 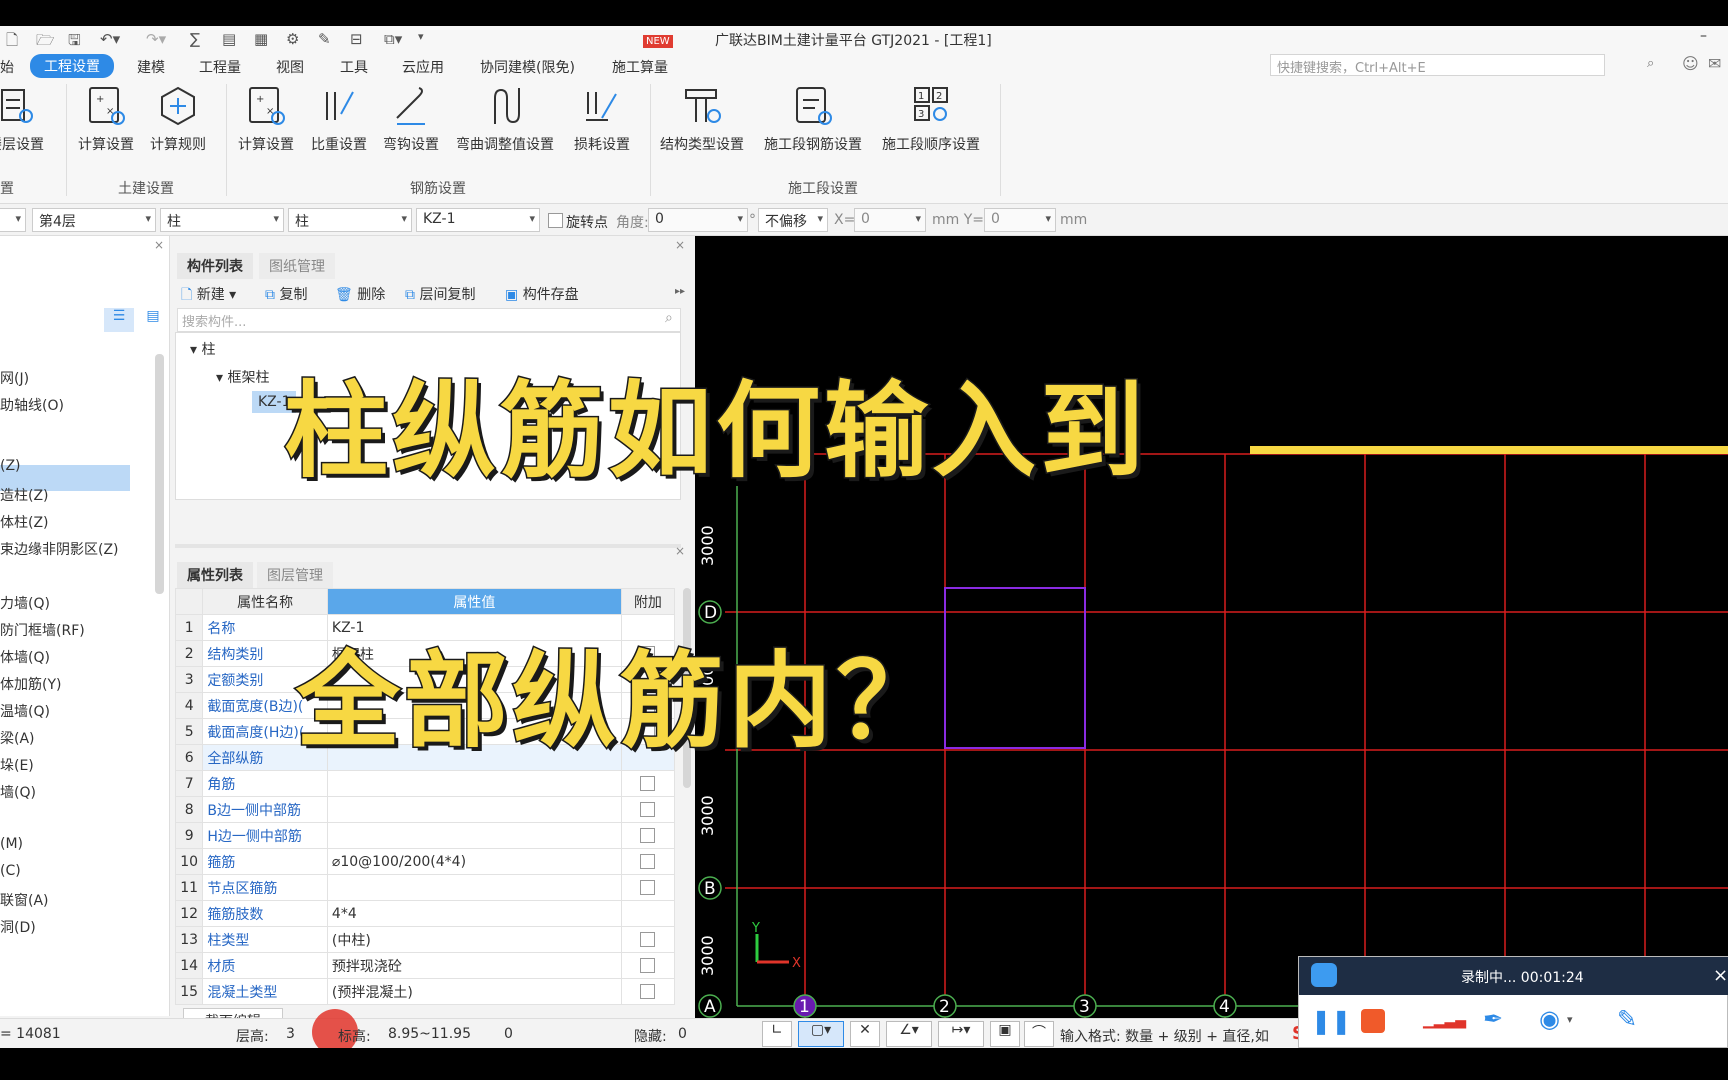 I want to click on floor-copy-button: ⧉ 层间复制, so click(x=440, y=294).